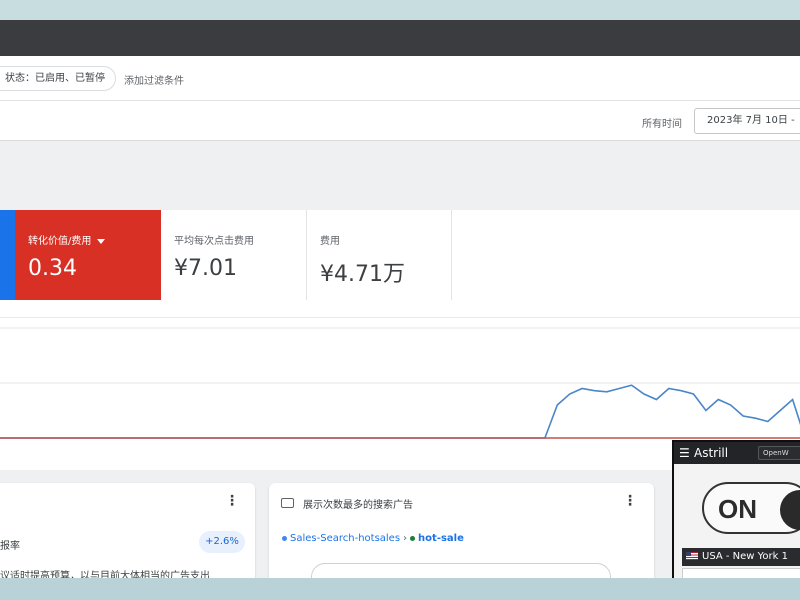  I want to click on metric-value: ¥4.71万, so click(362, 274).